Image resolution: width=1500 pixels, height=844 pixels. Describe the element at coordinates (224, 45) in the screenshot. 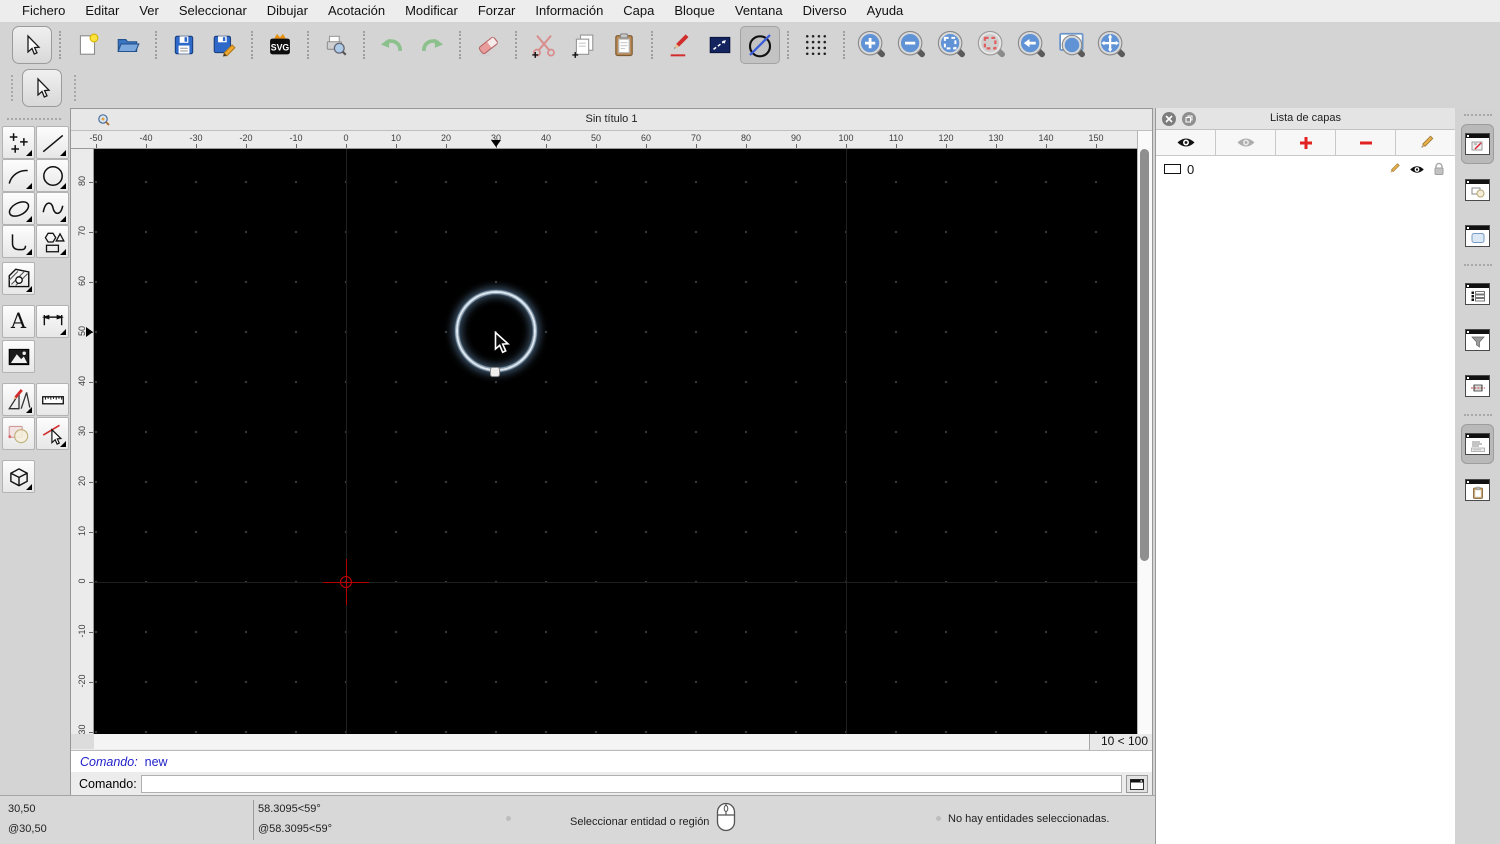

I see `save-as-button` at that location.